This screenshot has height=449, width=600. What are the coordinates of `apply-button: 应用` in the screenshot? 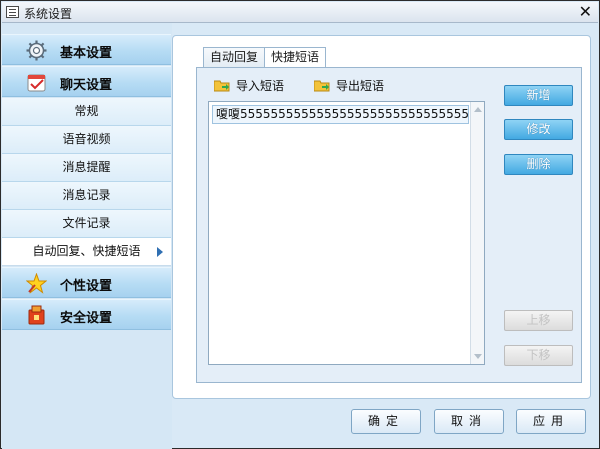 It's located at (551, 421).